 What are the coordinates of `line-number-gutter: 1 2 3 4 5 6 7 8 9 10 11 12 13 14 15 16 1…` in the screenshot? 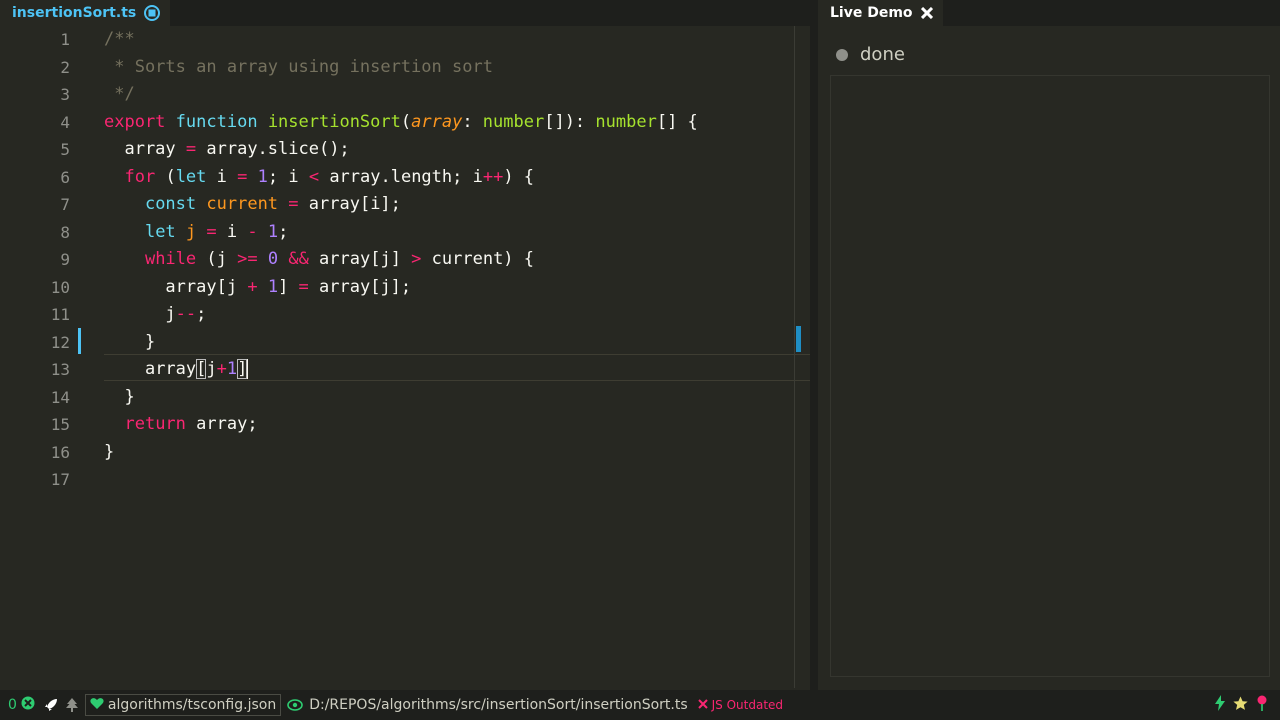 It's located at (42, 357).